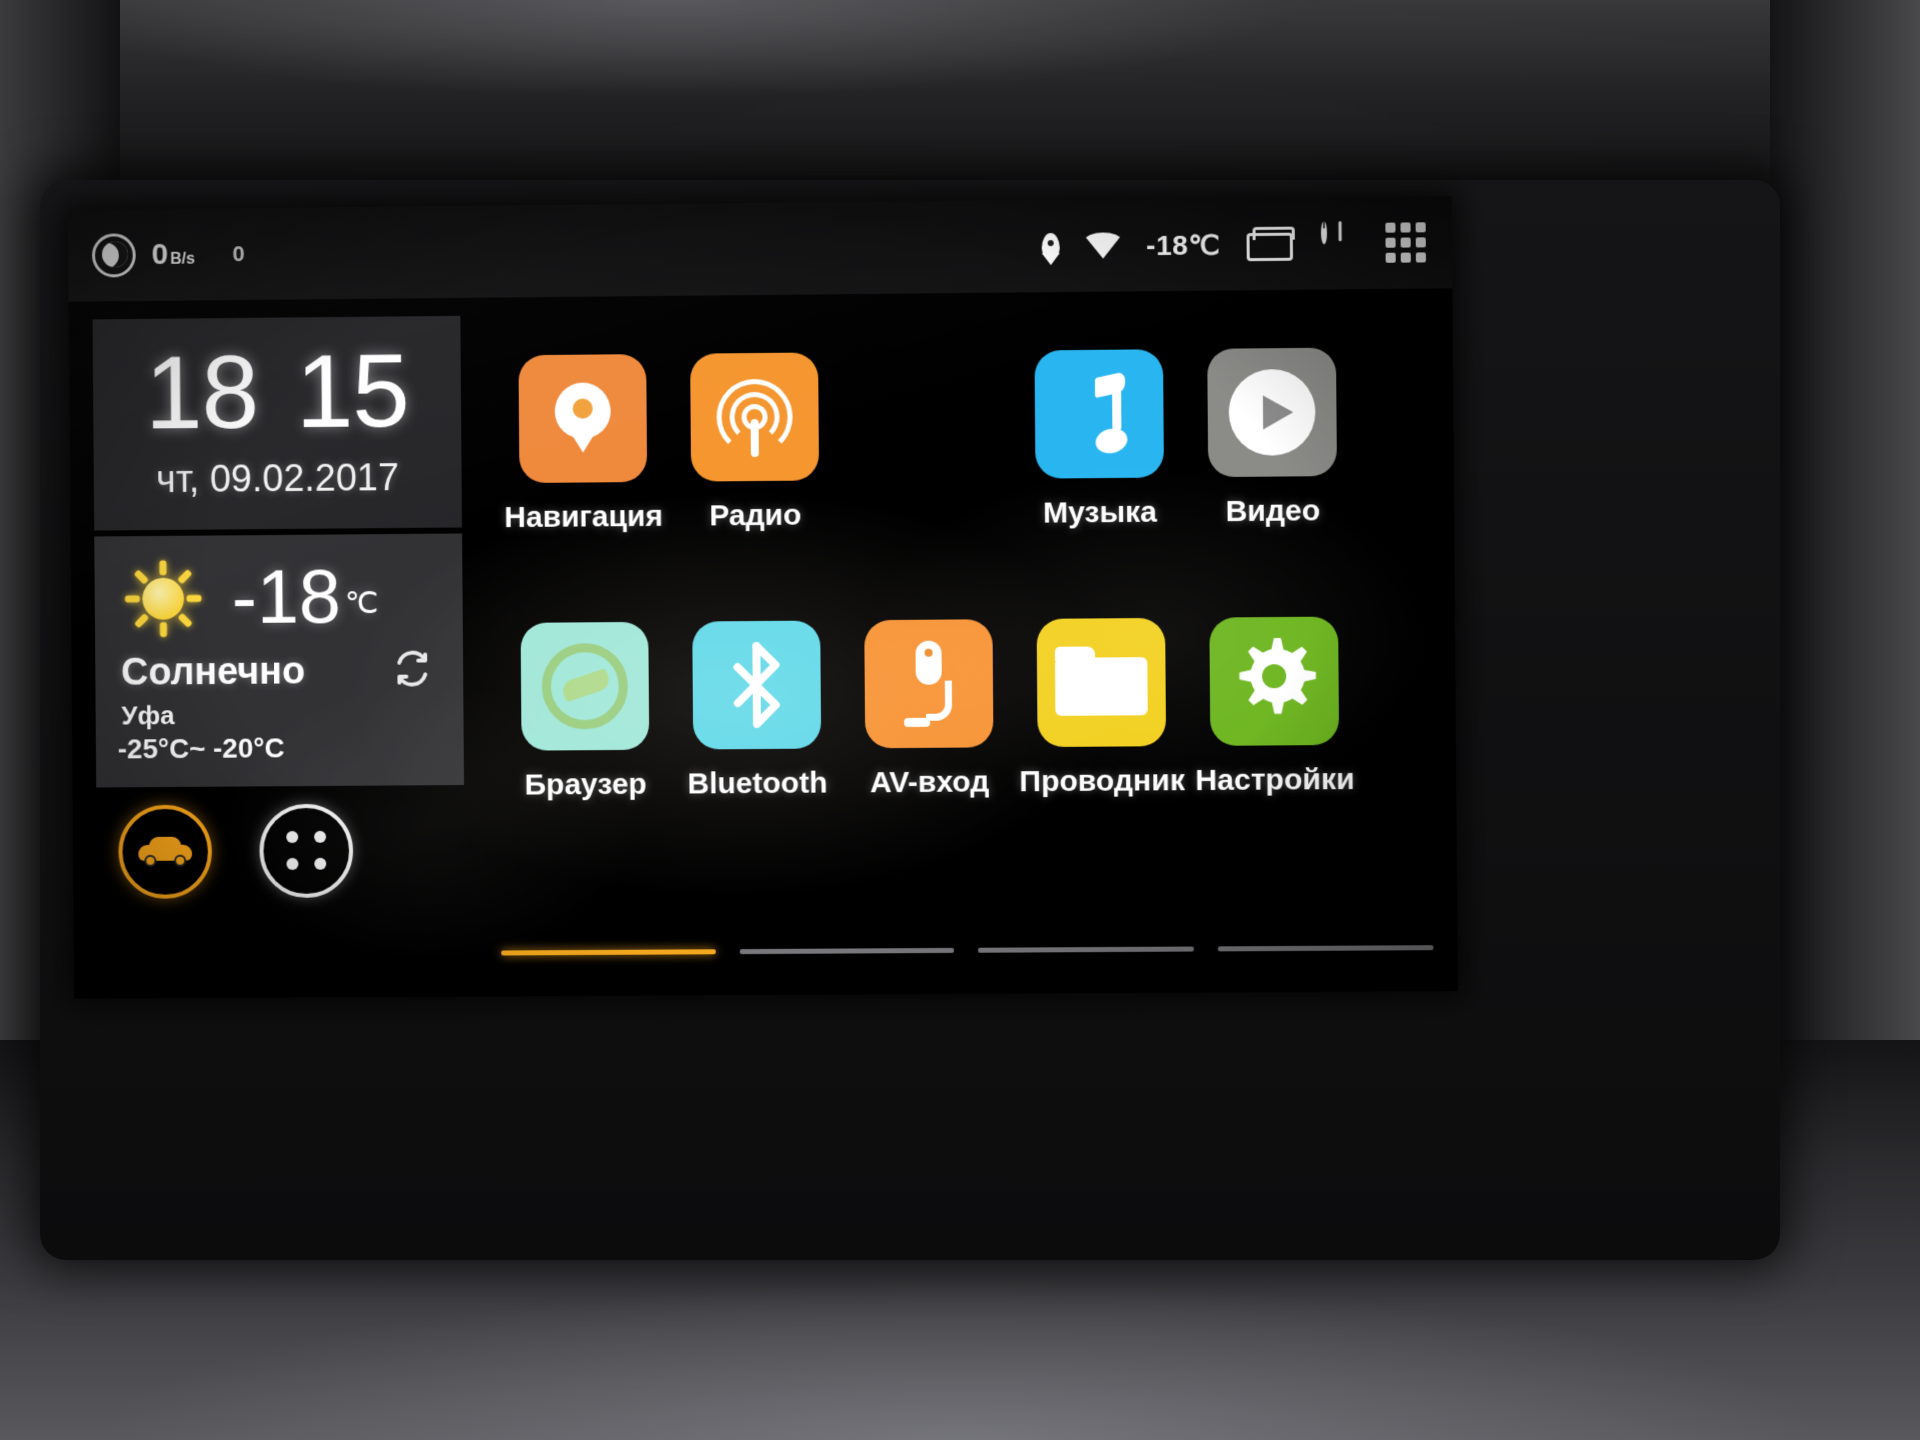 Image resolution: width=1920 pixels, height=1440 pixels. What do you see at coordinates (148, 715) in the screenshot?
I see `weather-city: Уфа` at bounding box center [148, 715].